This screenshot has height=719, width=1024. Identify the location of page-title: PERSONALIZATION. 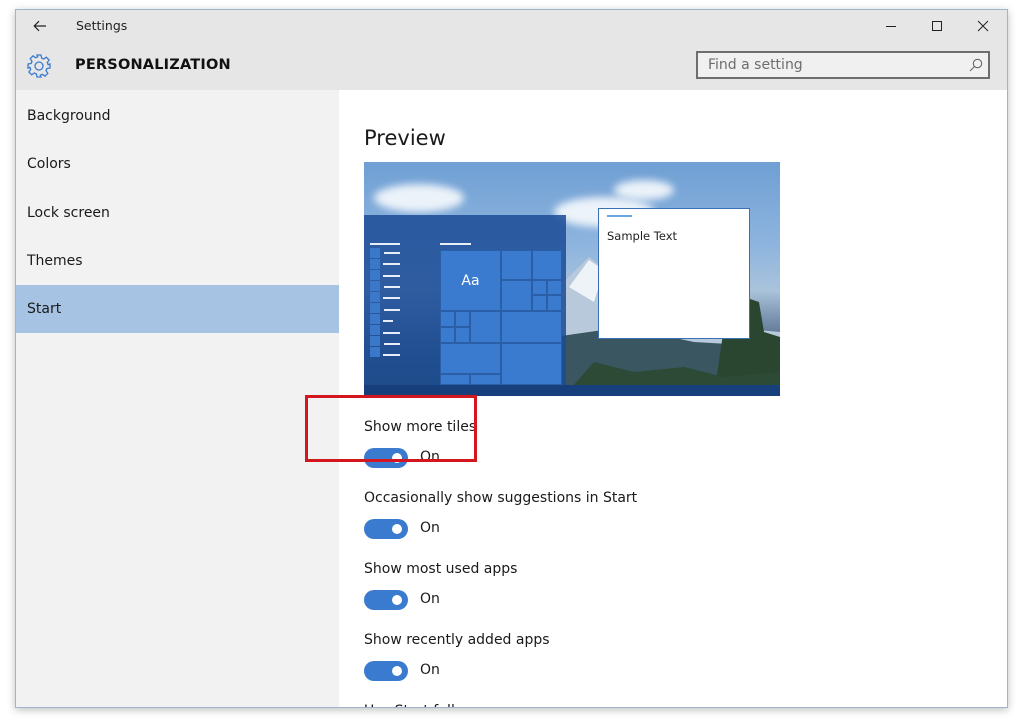
(153, 65).